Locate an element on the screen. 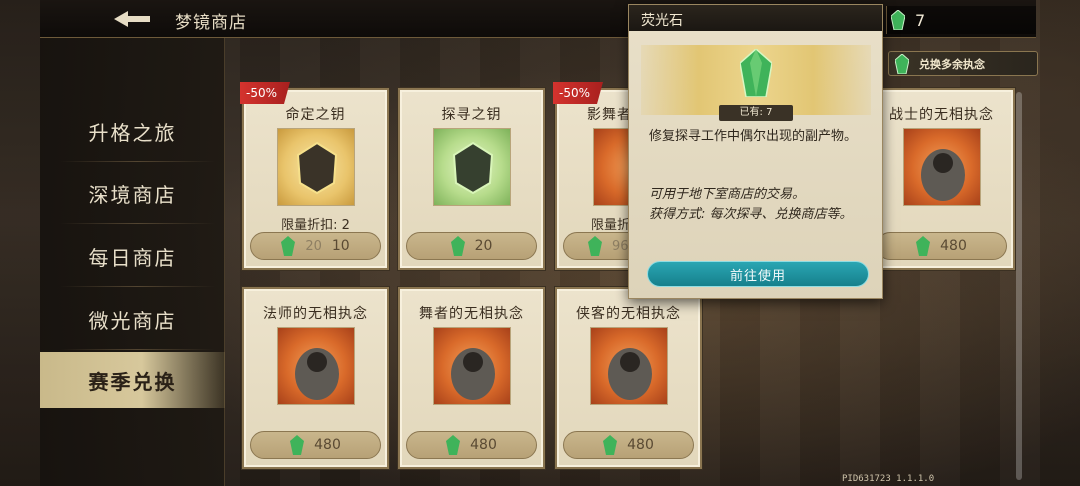 This screenshot has width=1080, height=486. page-title: 梦镜商店 is located at coordinates (211, 23).